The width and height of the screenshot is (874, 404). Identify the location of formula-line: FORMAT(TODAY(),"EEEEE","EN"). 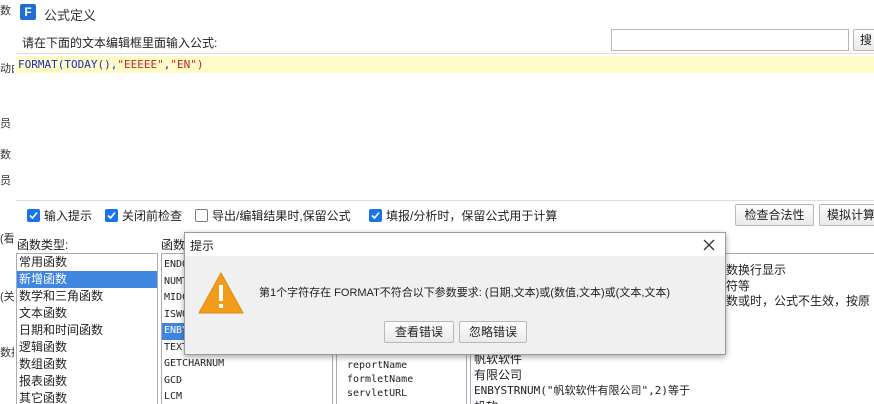
(445, 64).